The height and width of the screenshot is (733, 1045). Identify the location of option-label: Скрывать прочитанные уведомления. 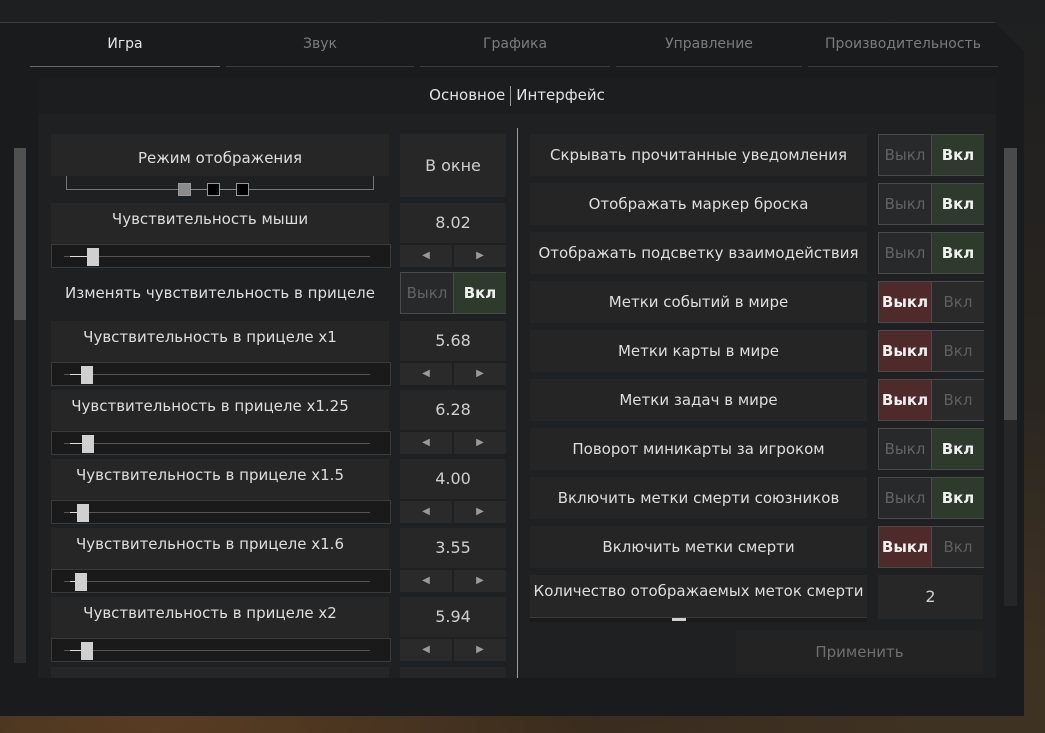
(698, 155).